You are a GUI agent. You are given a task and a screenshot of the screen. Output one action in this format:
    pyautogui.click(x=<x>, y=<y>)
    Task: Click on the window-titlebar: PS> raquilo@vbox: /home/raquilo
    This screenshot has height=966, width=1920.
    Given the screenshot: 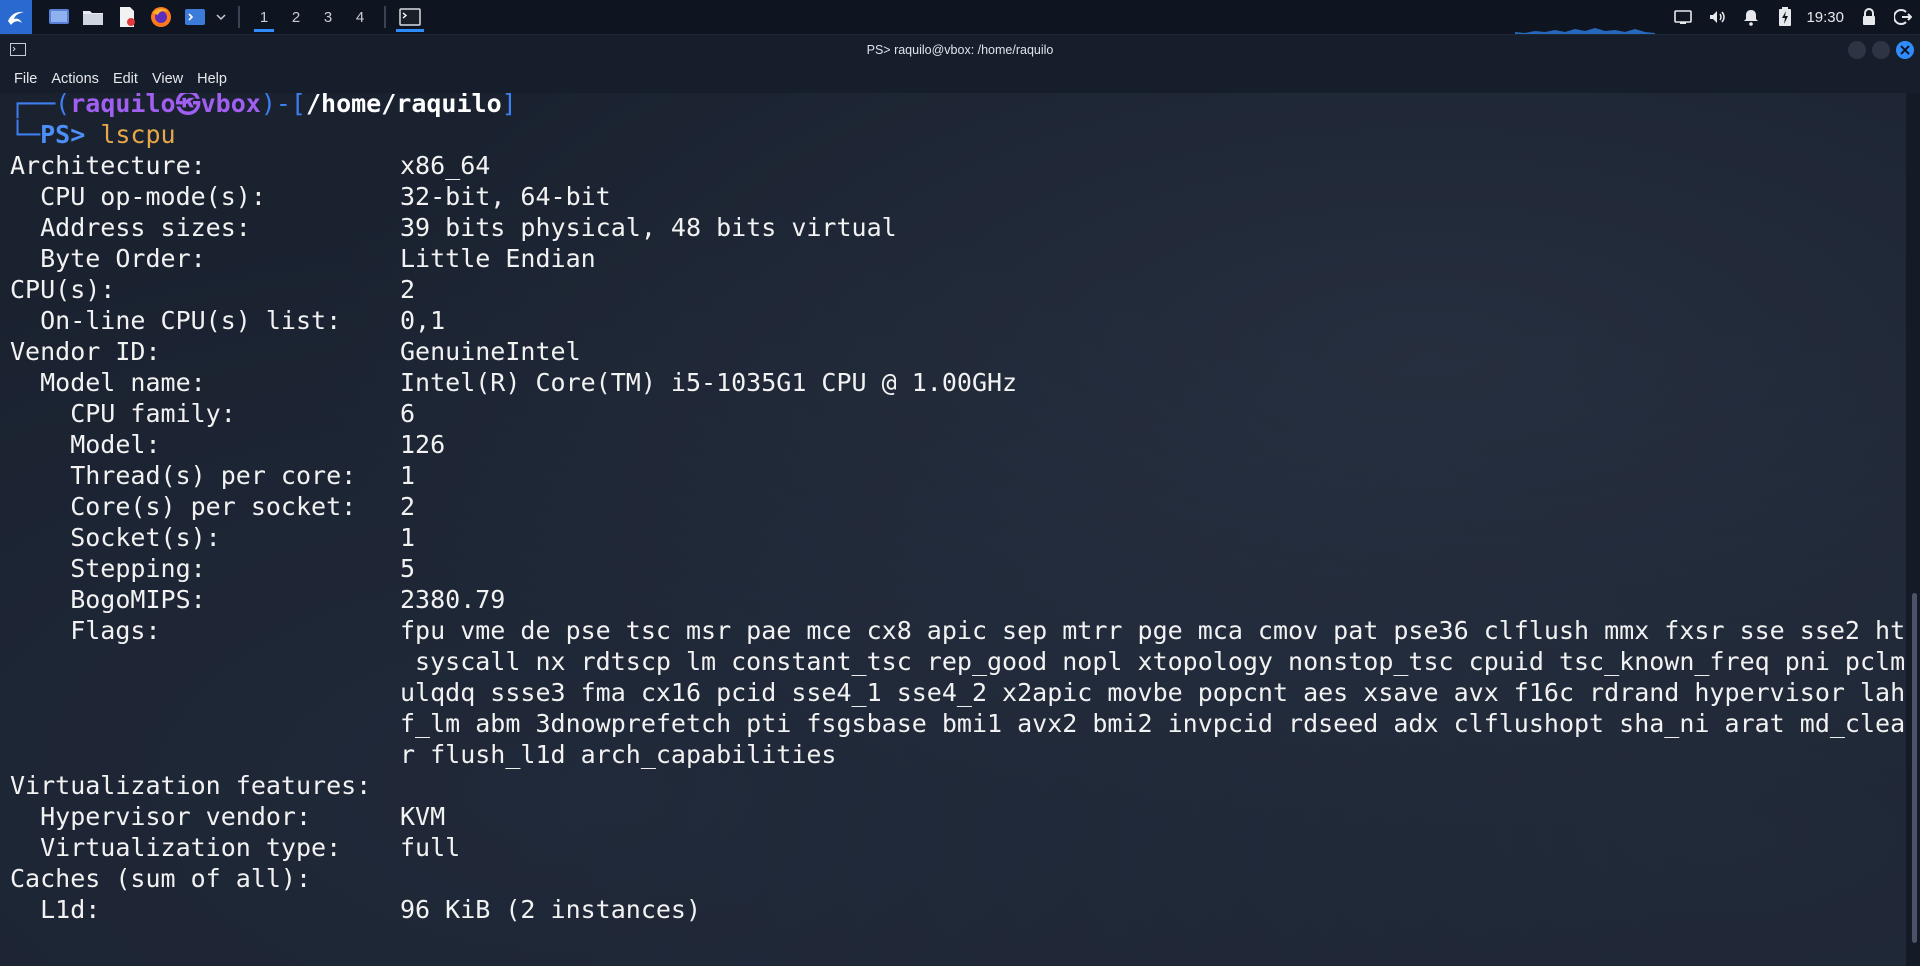 What is the action you would take?
    pyautogui.click(x=960, y=50)
    